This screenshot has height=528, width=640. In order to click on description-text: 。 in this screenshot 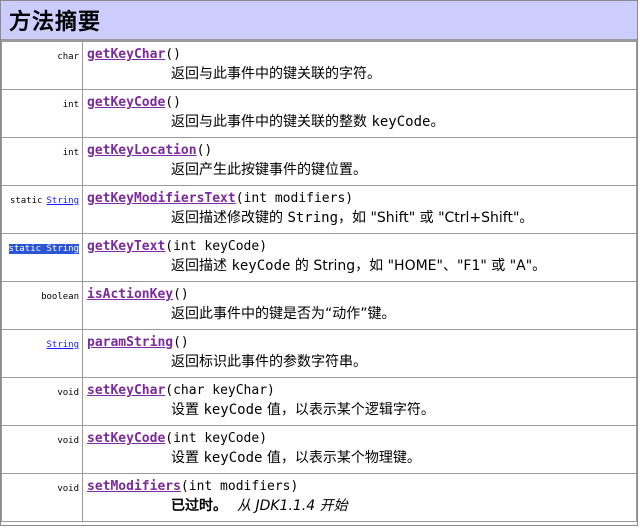, I will do `click(437, 122)`.